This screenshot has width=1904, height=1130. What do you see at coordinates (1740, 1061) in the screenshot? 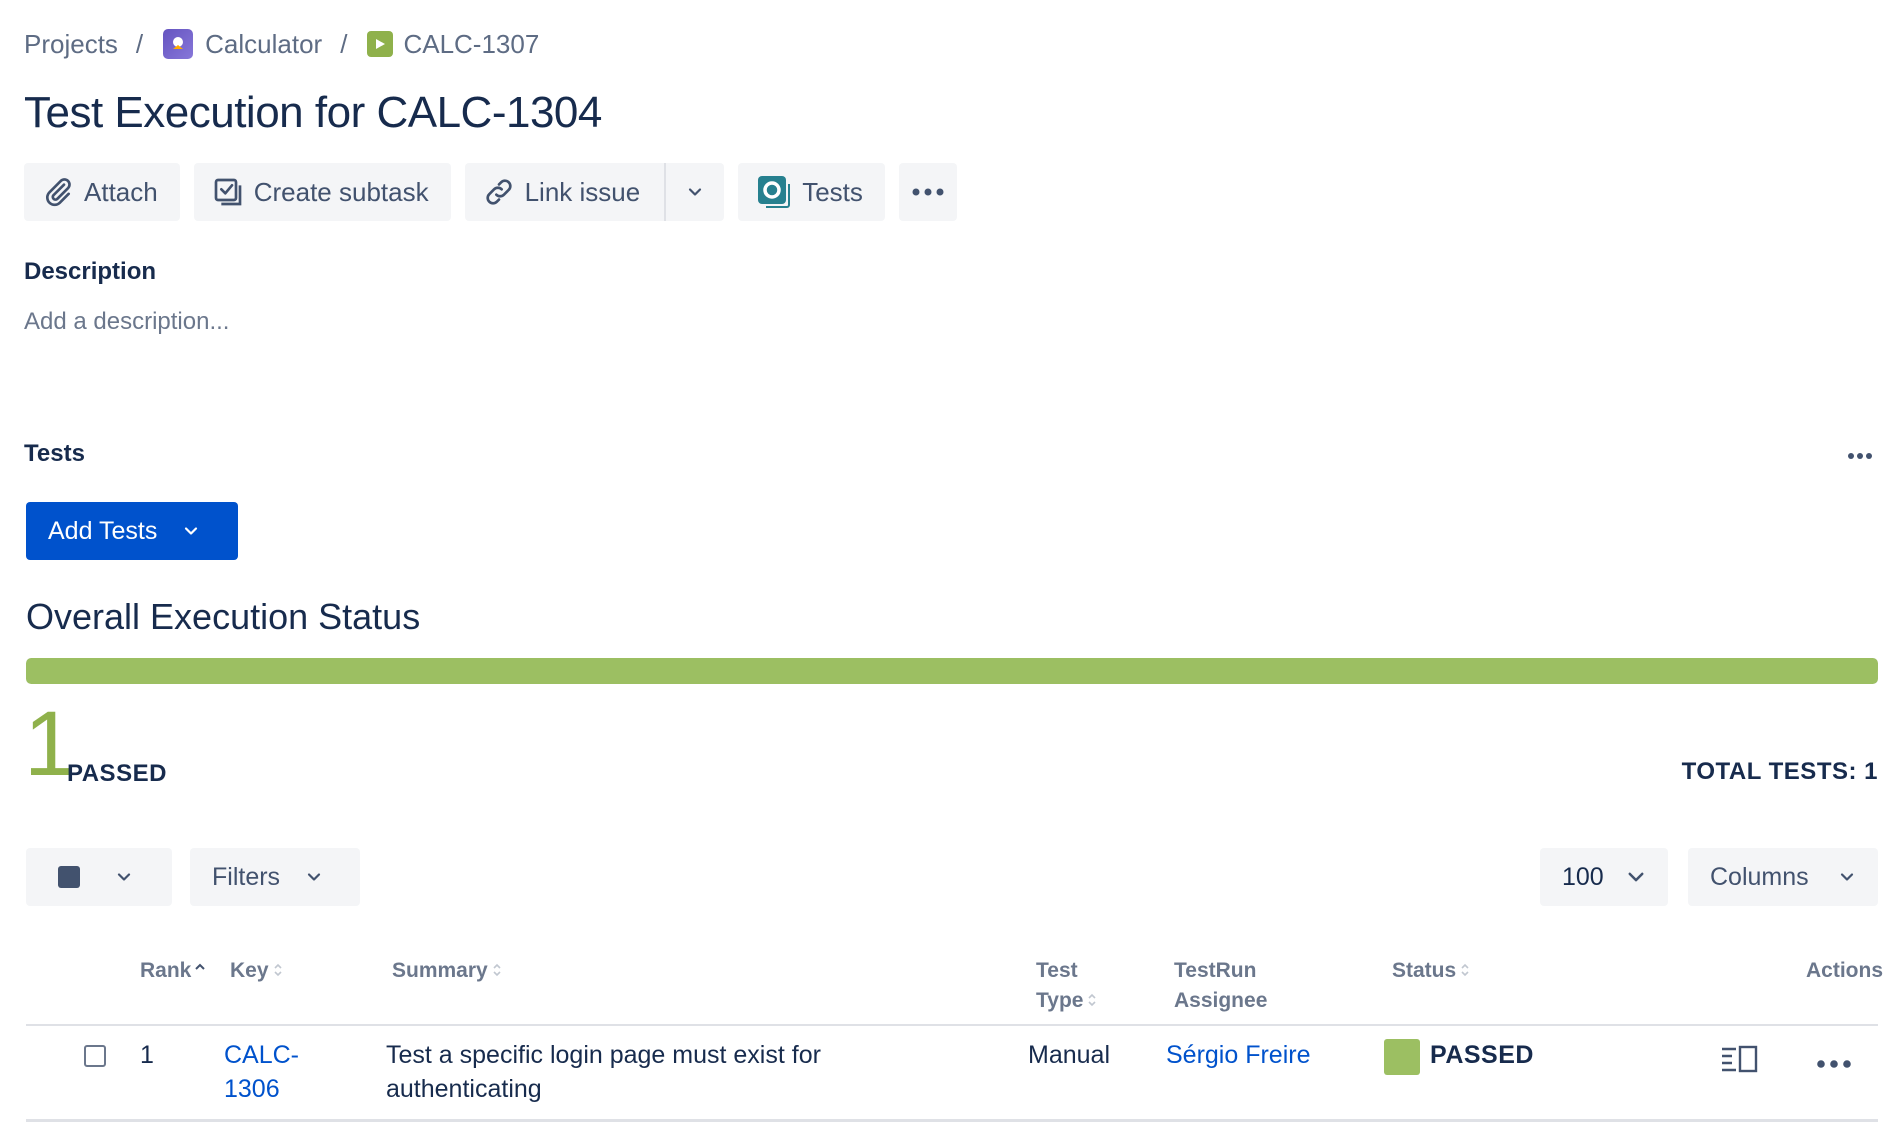
I see `details-panel-icon` at bounding box center [1740, 1061].